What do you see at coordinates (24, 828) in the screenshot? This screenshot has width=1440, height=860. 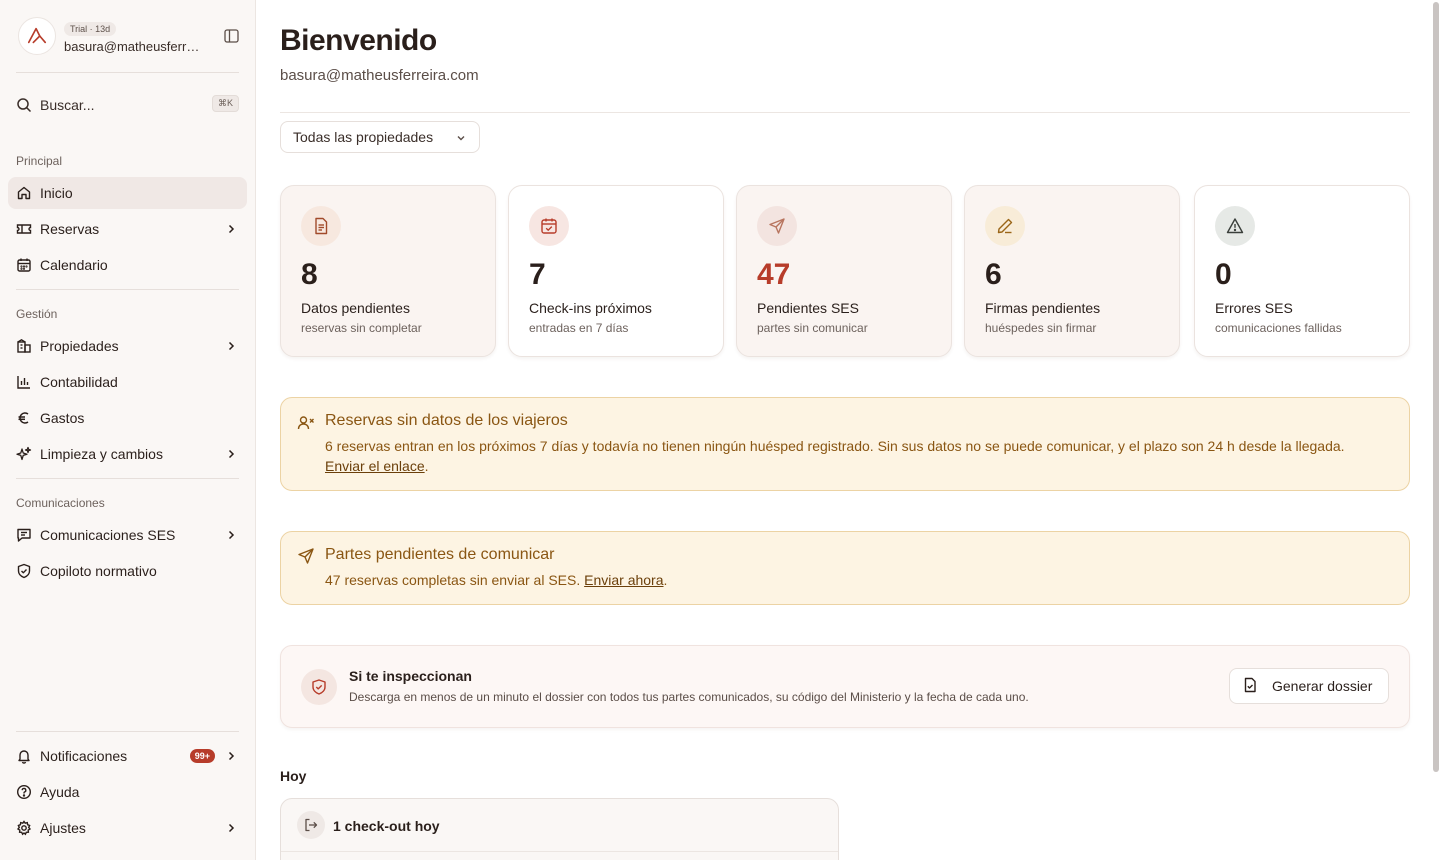 I see `gear-icon` at bounding box center [24, 828].